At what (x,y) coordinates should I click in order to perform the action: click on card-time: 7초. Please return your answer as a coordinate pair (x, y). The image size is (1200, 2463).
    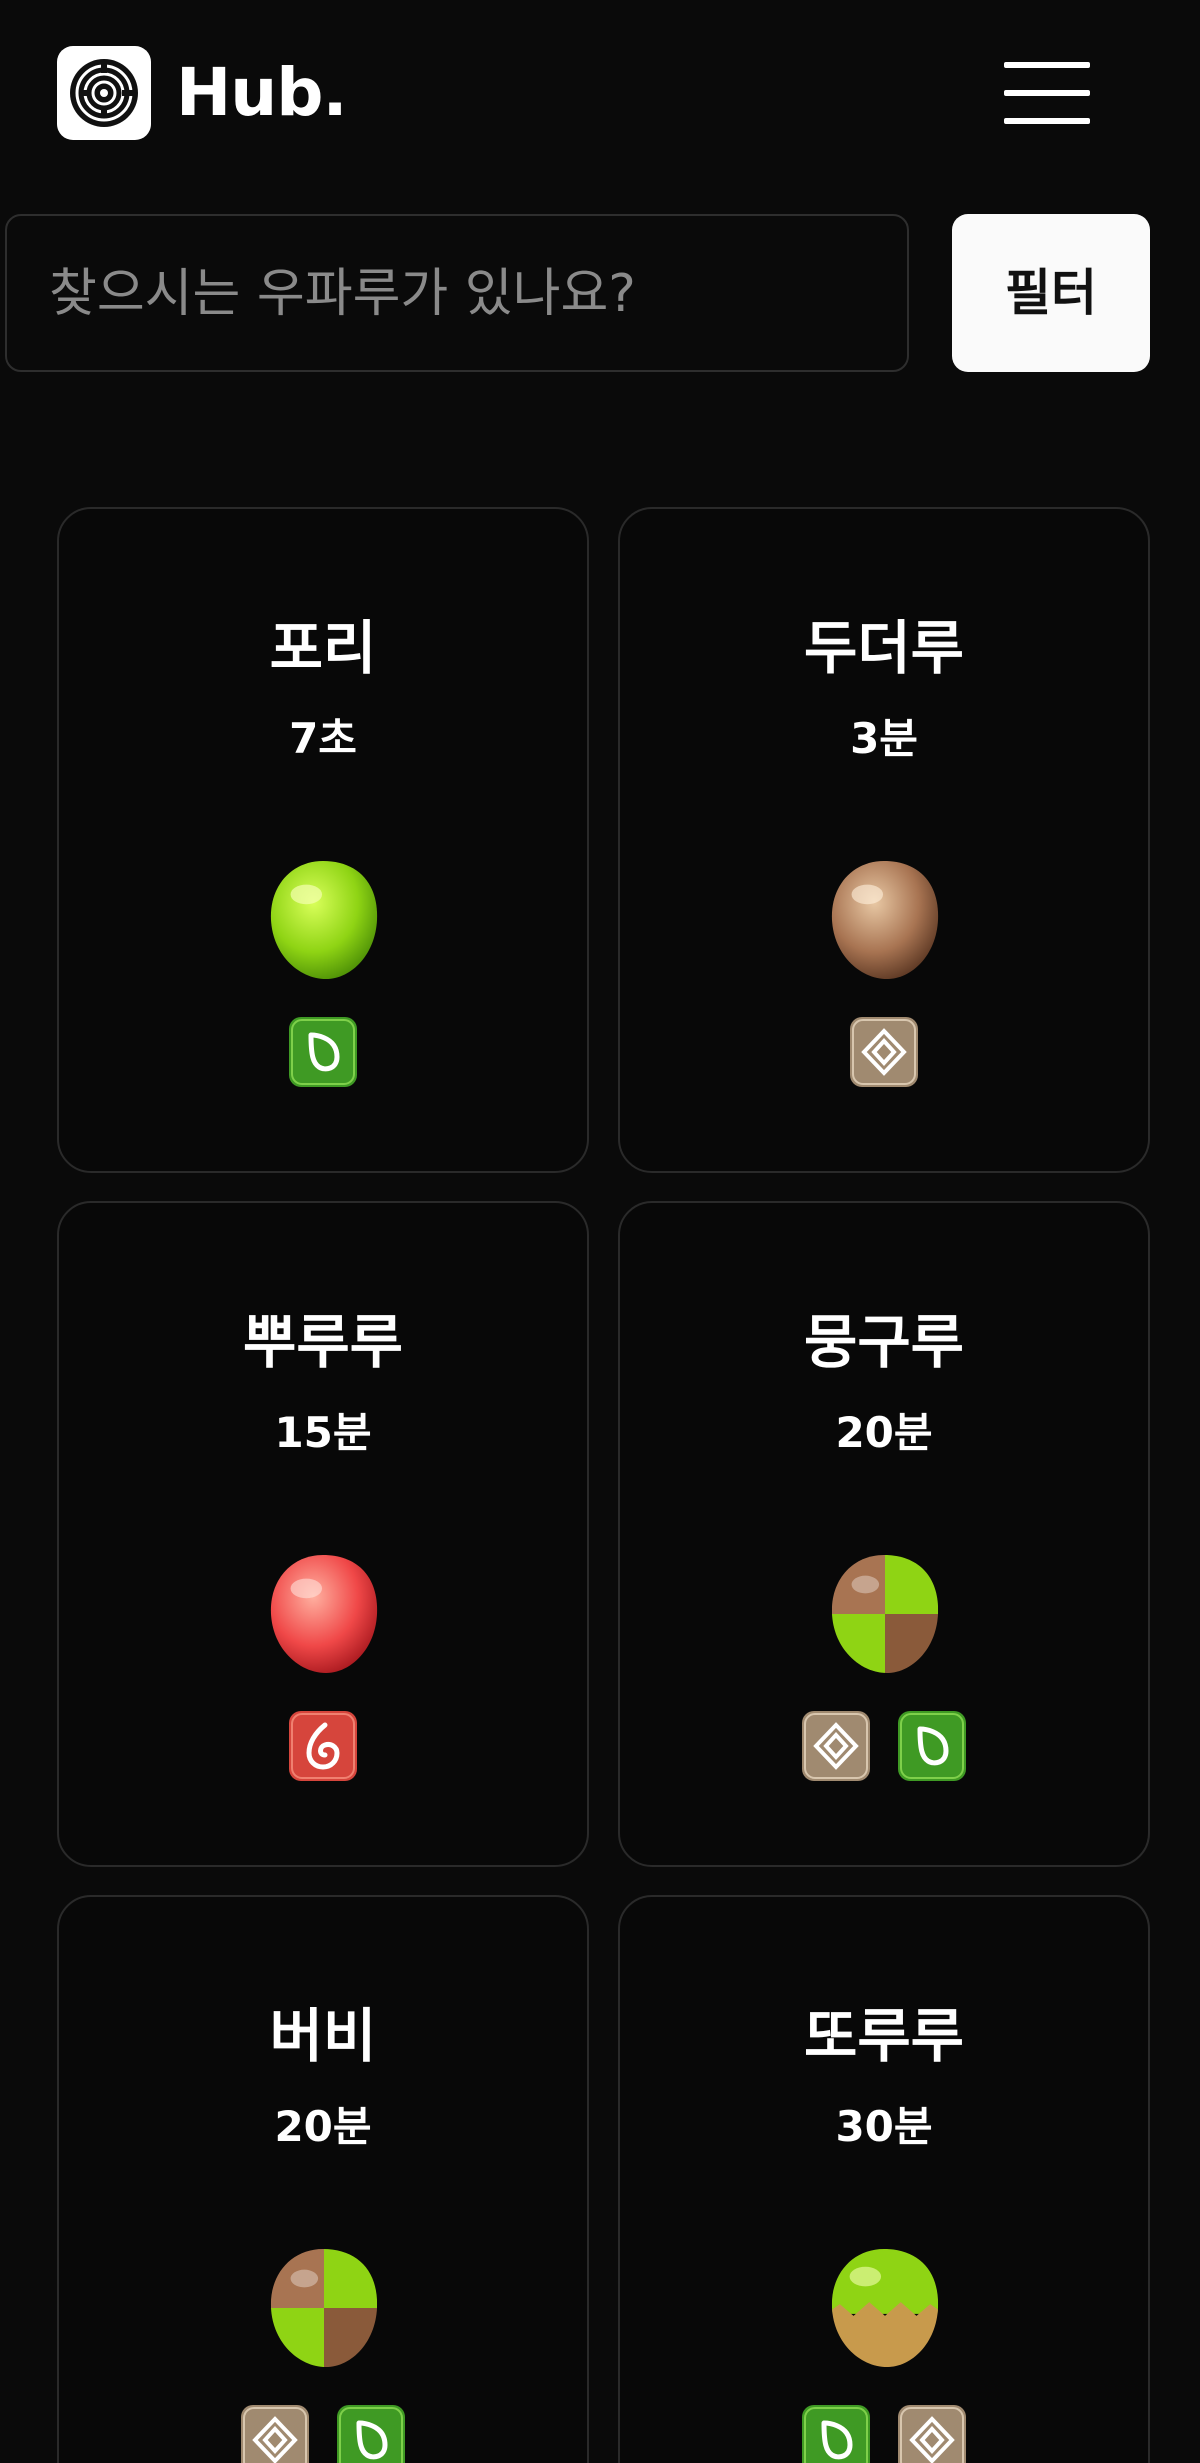
    Looking at the image, I should click on (323, 738).